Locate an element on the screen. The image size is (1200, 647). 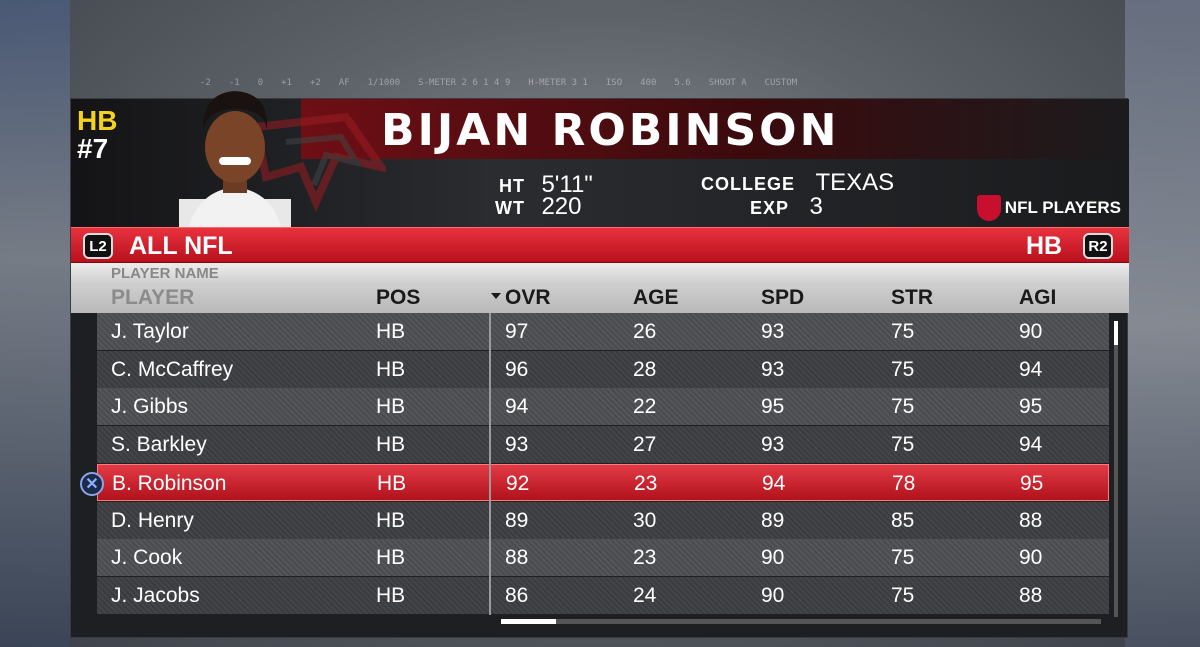
hud-item: H-METER 3 1 is located at coordinates (558, 83).